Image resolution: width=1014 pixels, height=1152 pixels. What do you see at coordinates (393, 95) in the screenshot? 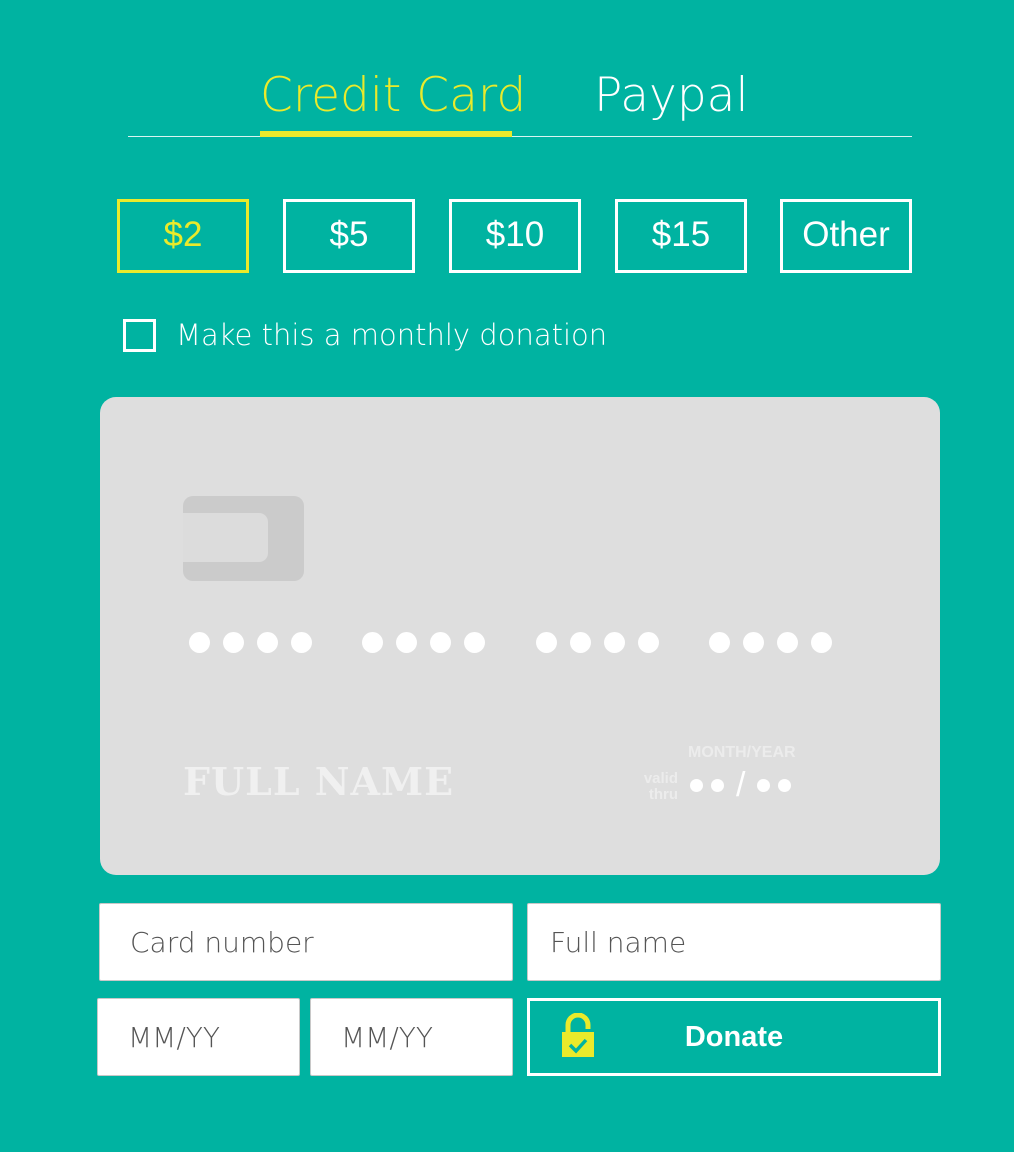
I see `tab-credit-card-label: Credit Card` at bounding box center [393, 95].